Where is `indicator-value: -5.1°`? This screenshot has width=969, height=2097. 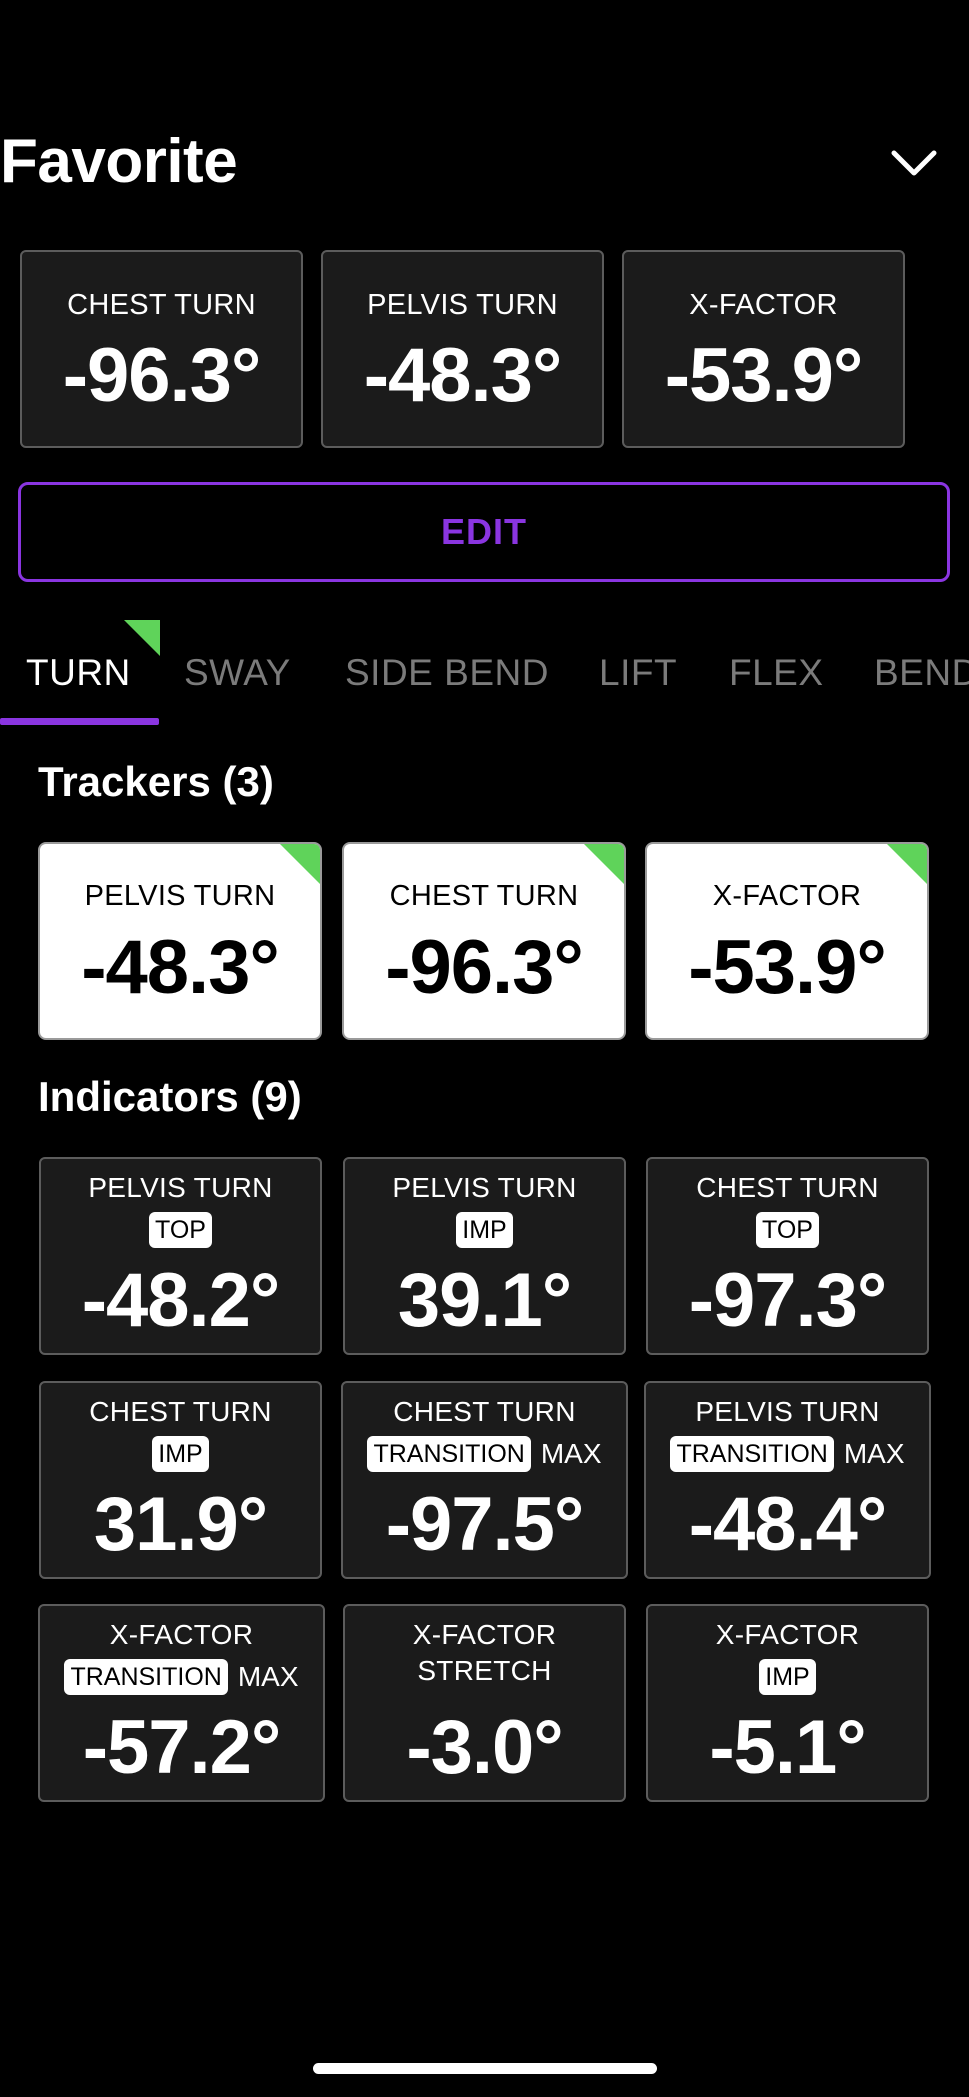 indicator-value: -5.1° is located at coordinates (787, 1747).